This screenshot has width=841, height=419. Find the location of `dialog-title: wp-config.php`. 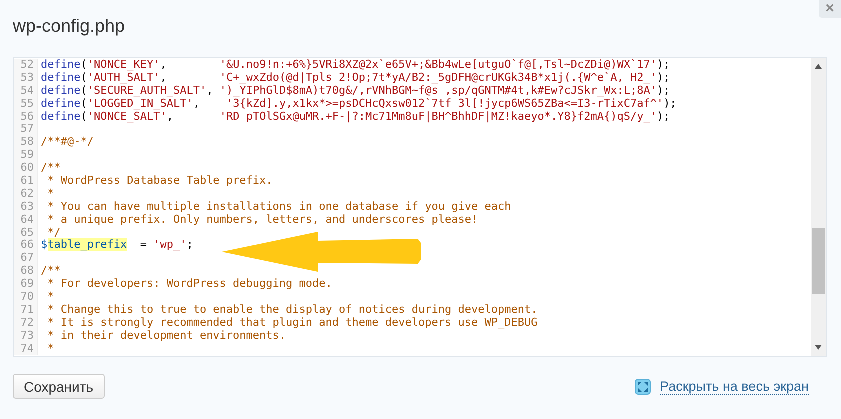

dialog-title: wp-config.php is located at coordinates (69, 26).